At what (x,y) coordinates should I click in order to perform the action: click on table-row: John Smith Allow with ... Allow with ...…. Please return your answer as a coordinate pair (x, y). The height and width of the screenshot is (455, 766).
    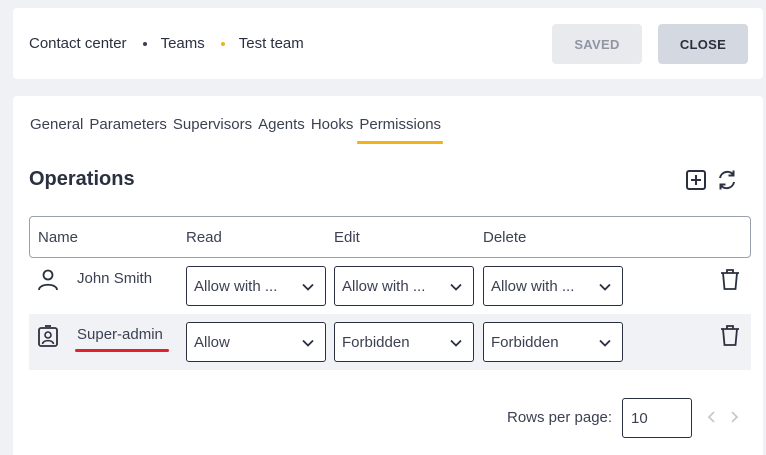
    Looking at the image, I should click on (390, 286).